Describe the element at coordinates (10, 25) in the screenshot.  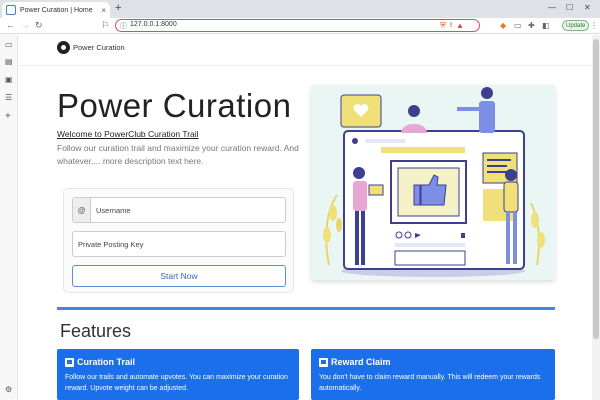
I see `back-icon: ←` at that location.